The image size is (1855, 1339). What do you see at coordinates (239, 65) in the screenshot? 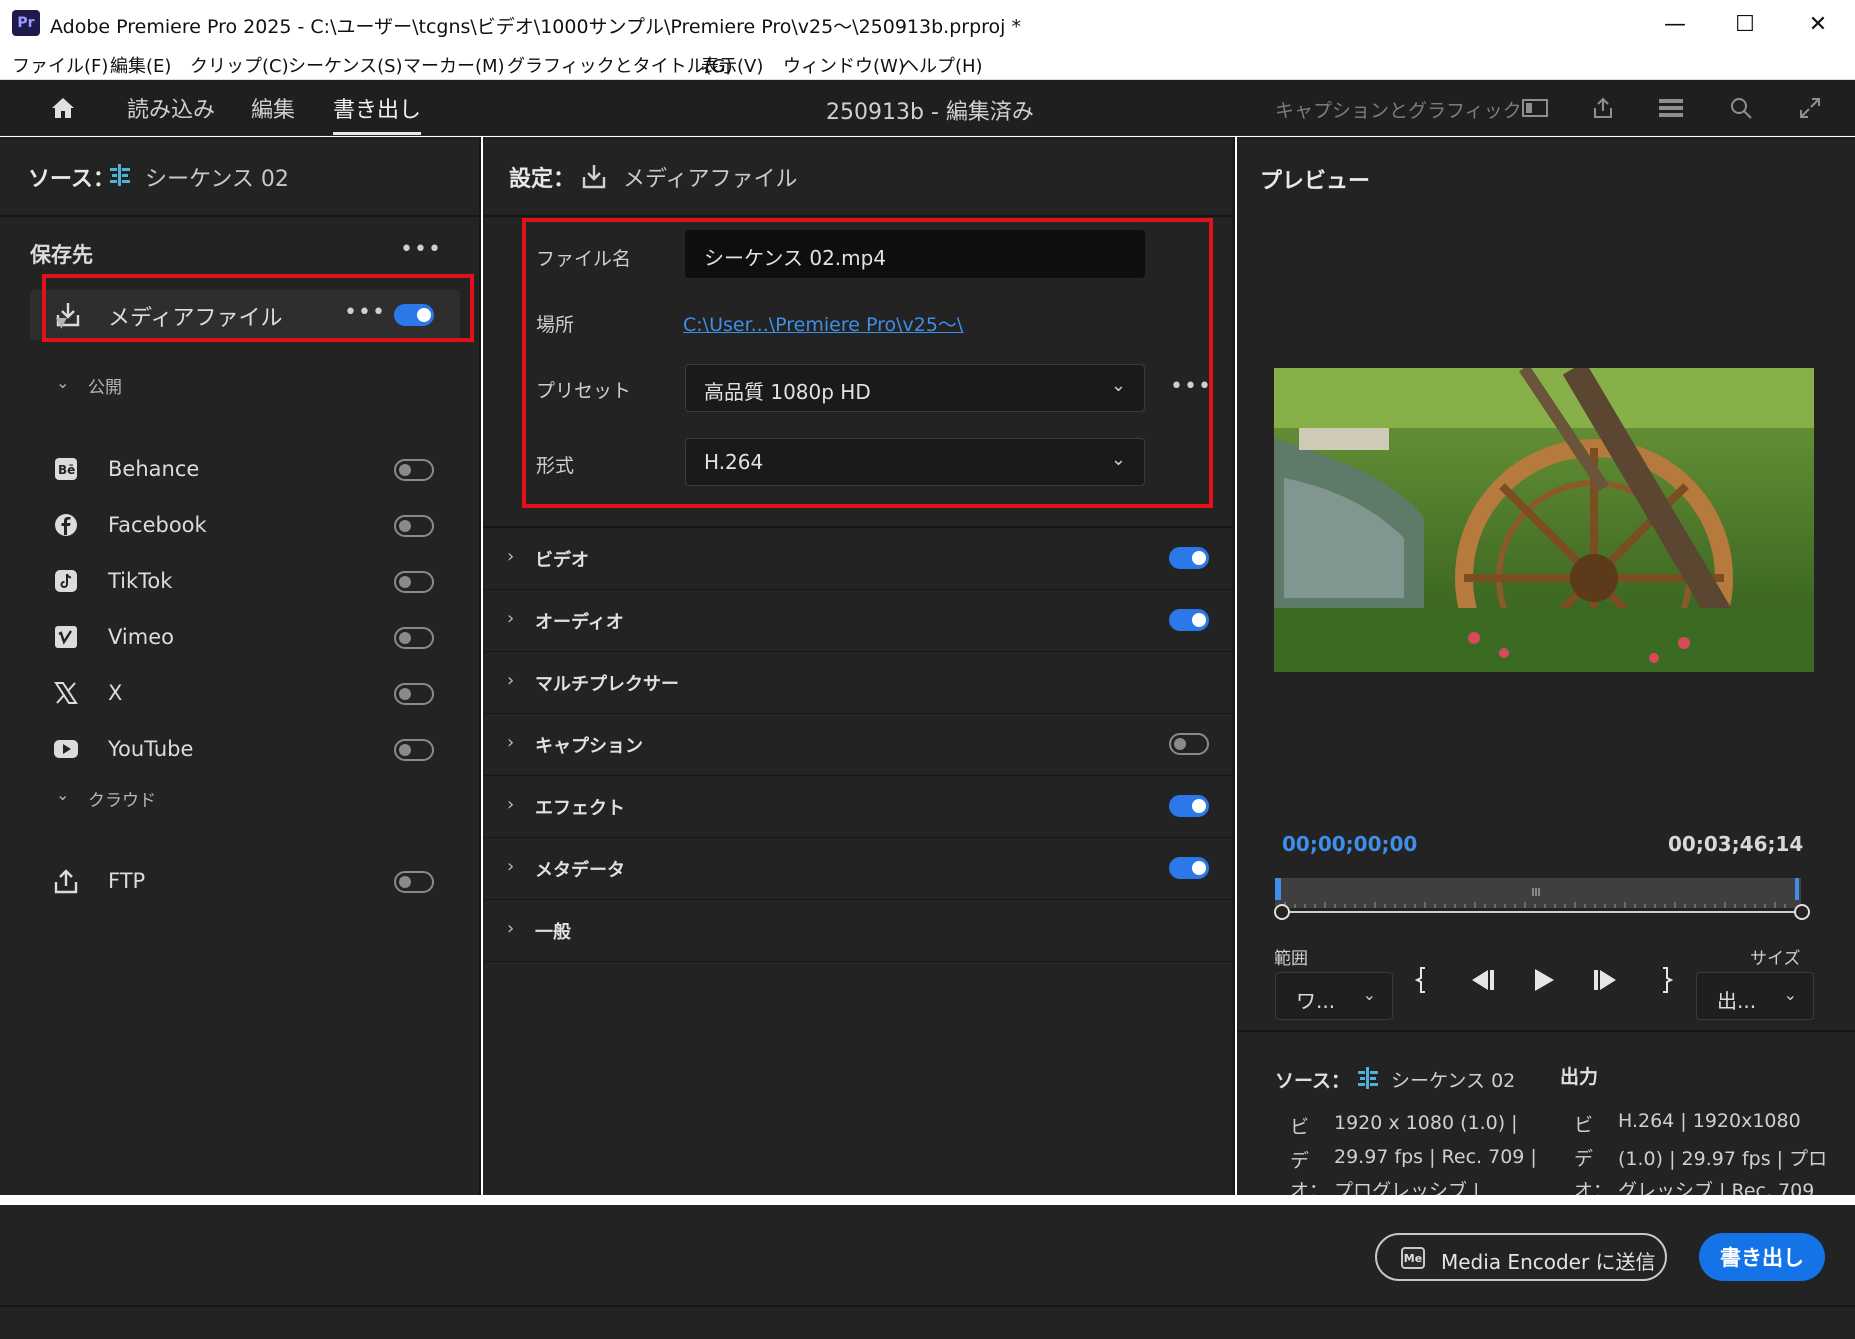
I see `menu-clip: クリップ(C)` at bounding box center [239, 65].